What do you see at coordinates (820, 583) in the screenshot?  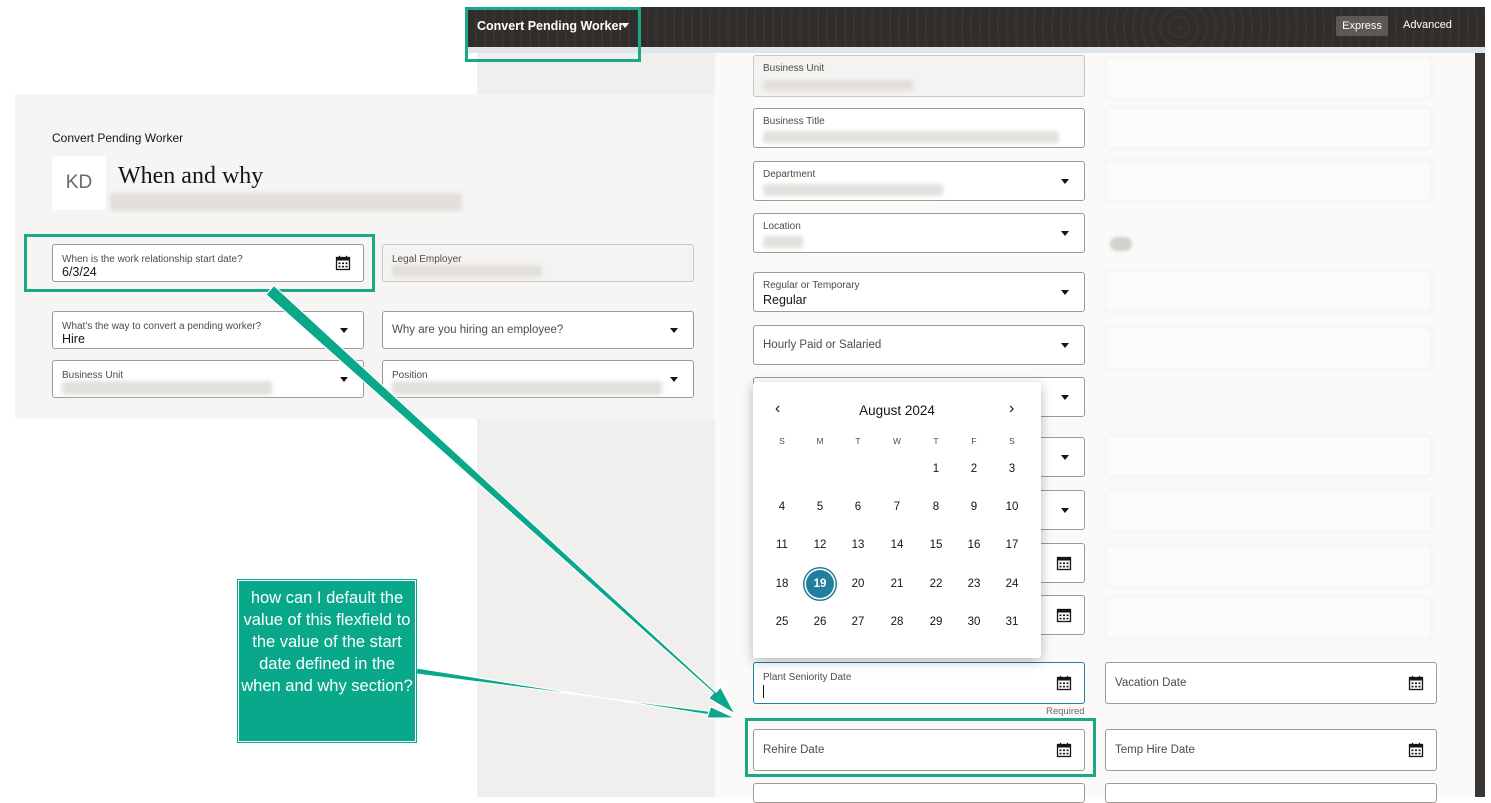 I see `calendar-day-selected: 19` at bounding box center [820, 583].